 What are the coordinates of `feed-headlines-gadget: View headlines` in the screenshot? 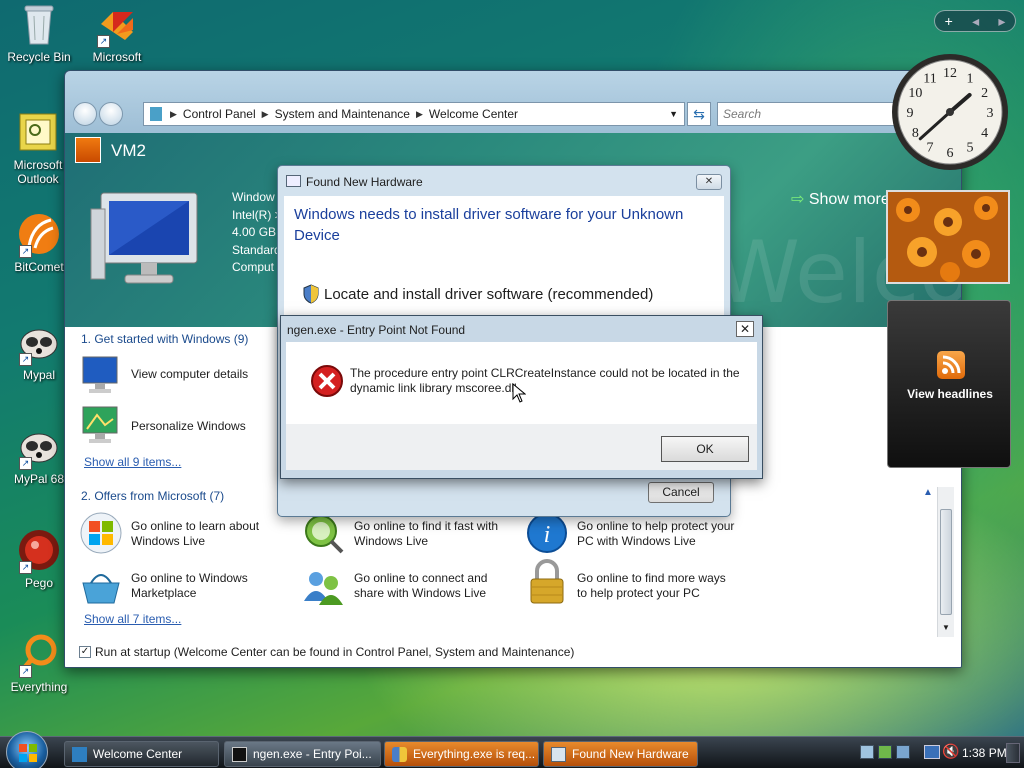 It's located at (949, 384).